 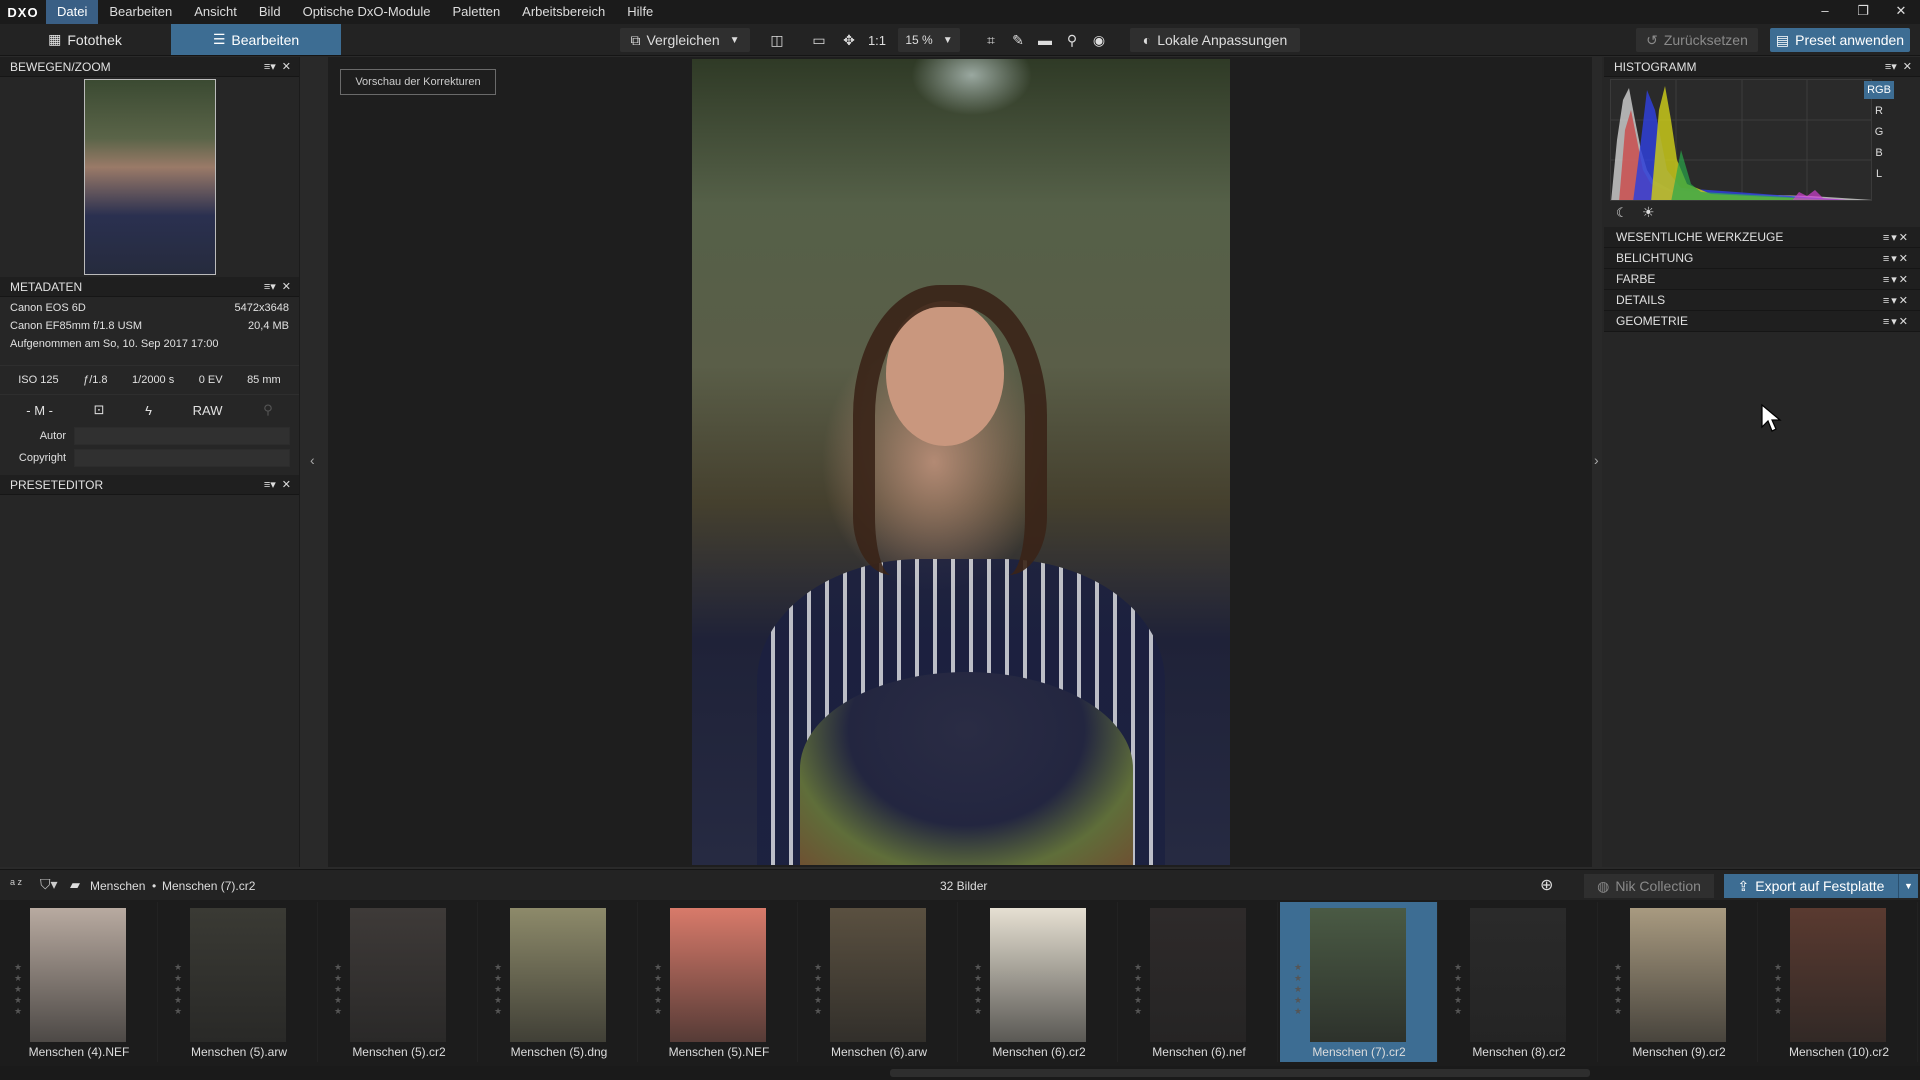 What do you see at coordinates (1825, 12) in the screenshot?
I see `minimize-button: –` at bounding box center [1825, 12].